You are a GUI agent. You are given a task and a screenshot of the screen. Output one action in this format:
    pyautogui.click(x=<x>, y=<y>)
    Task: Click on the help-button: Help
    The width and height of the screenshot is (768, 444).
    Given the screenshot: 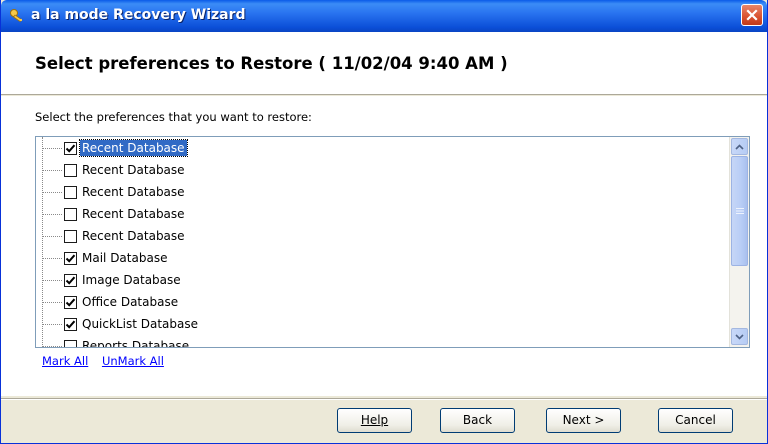 What is the action you would take?
    pyautogui.click(x=374, y=420)
    